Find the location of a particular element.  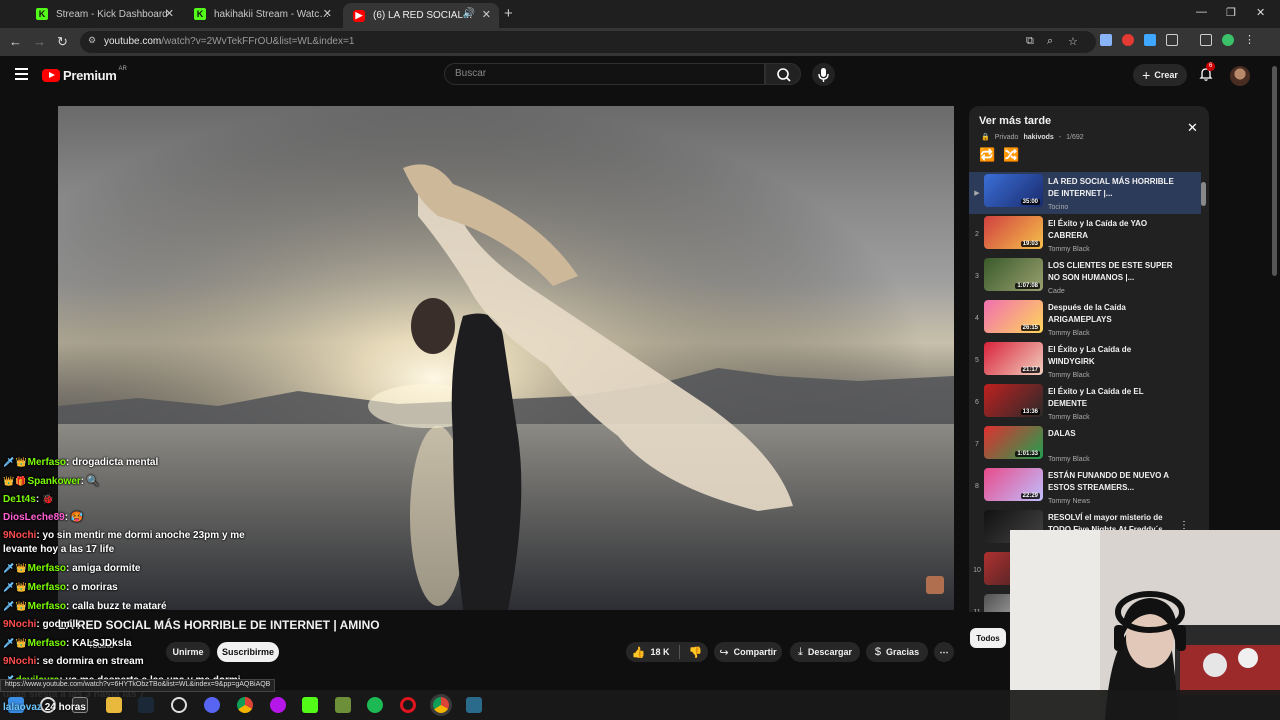

playlist-item-channel: Cade is located at coordinates (1056, 291).